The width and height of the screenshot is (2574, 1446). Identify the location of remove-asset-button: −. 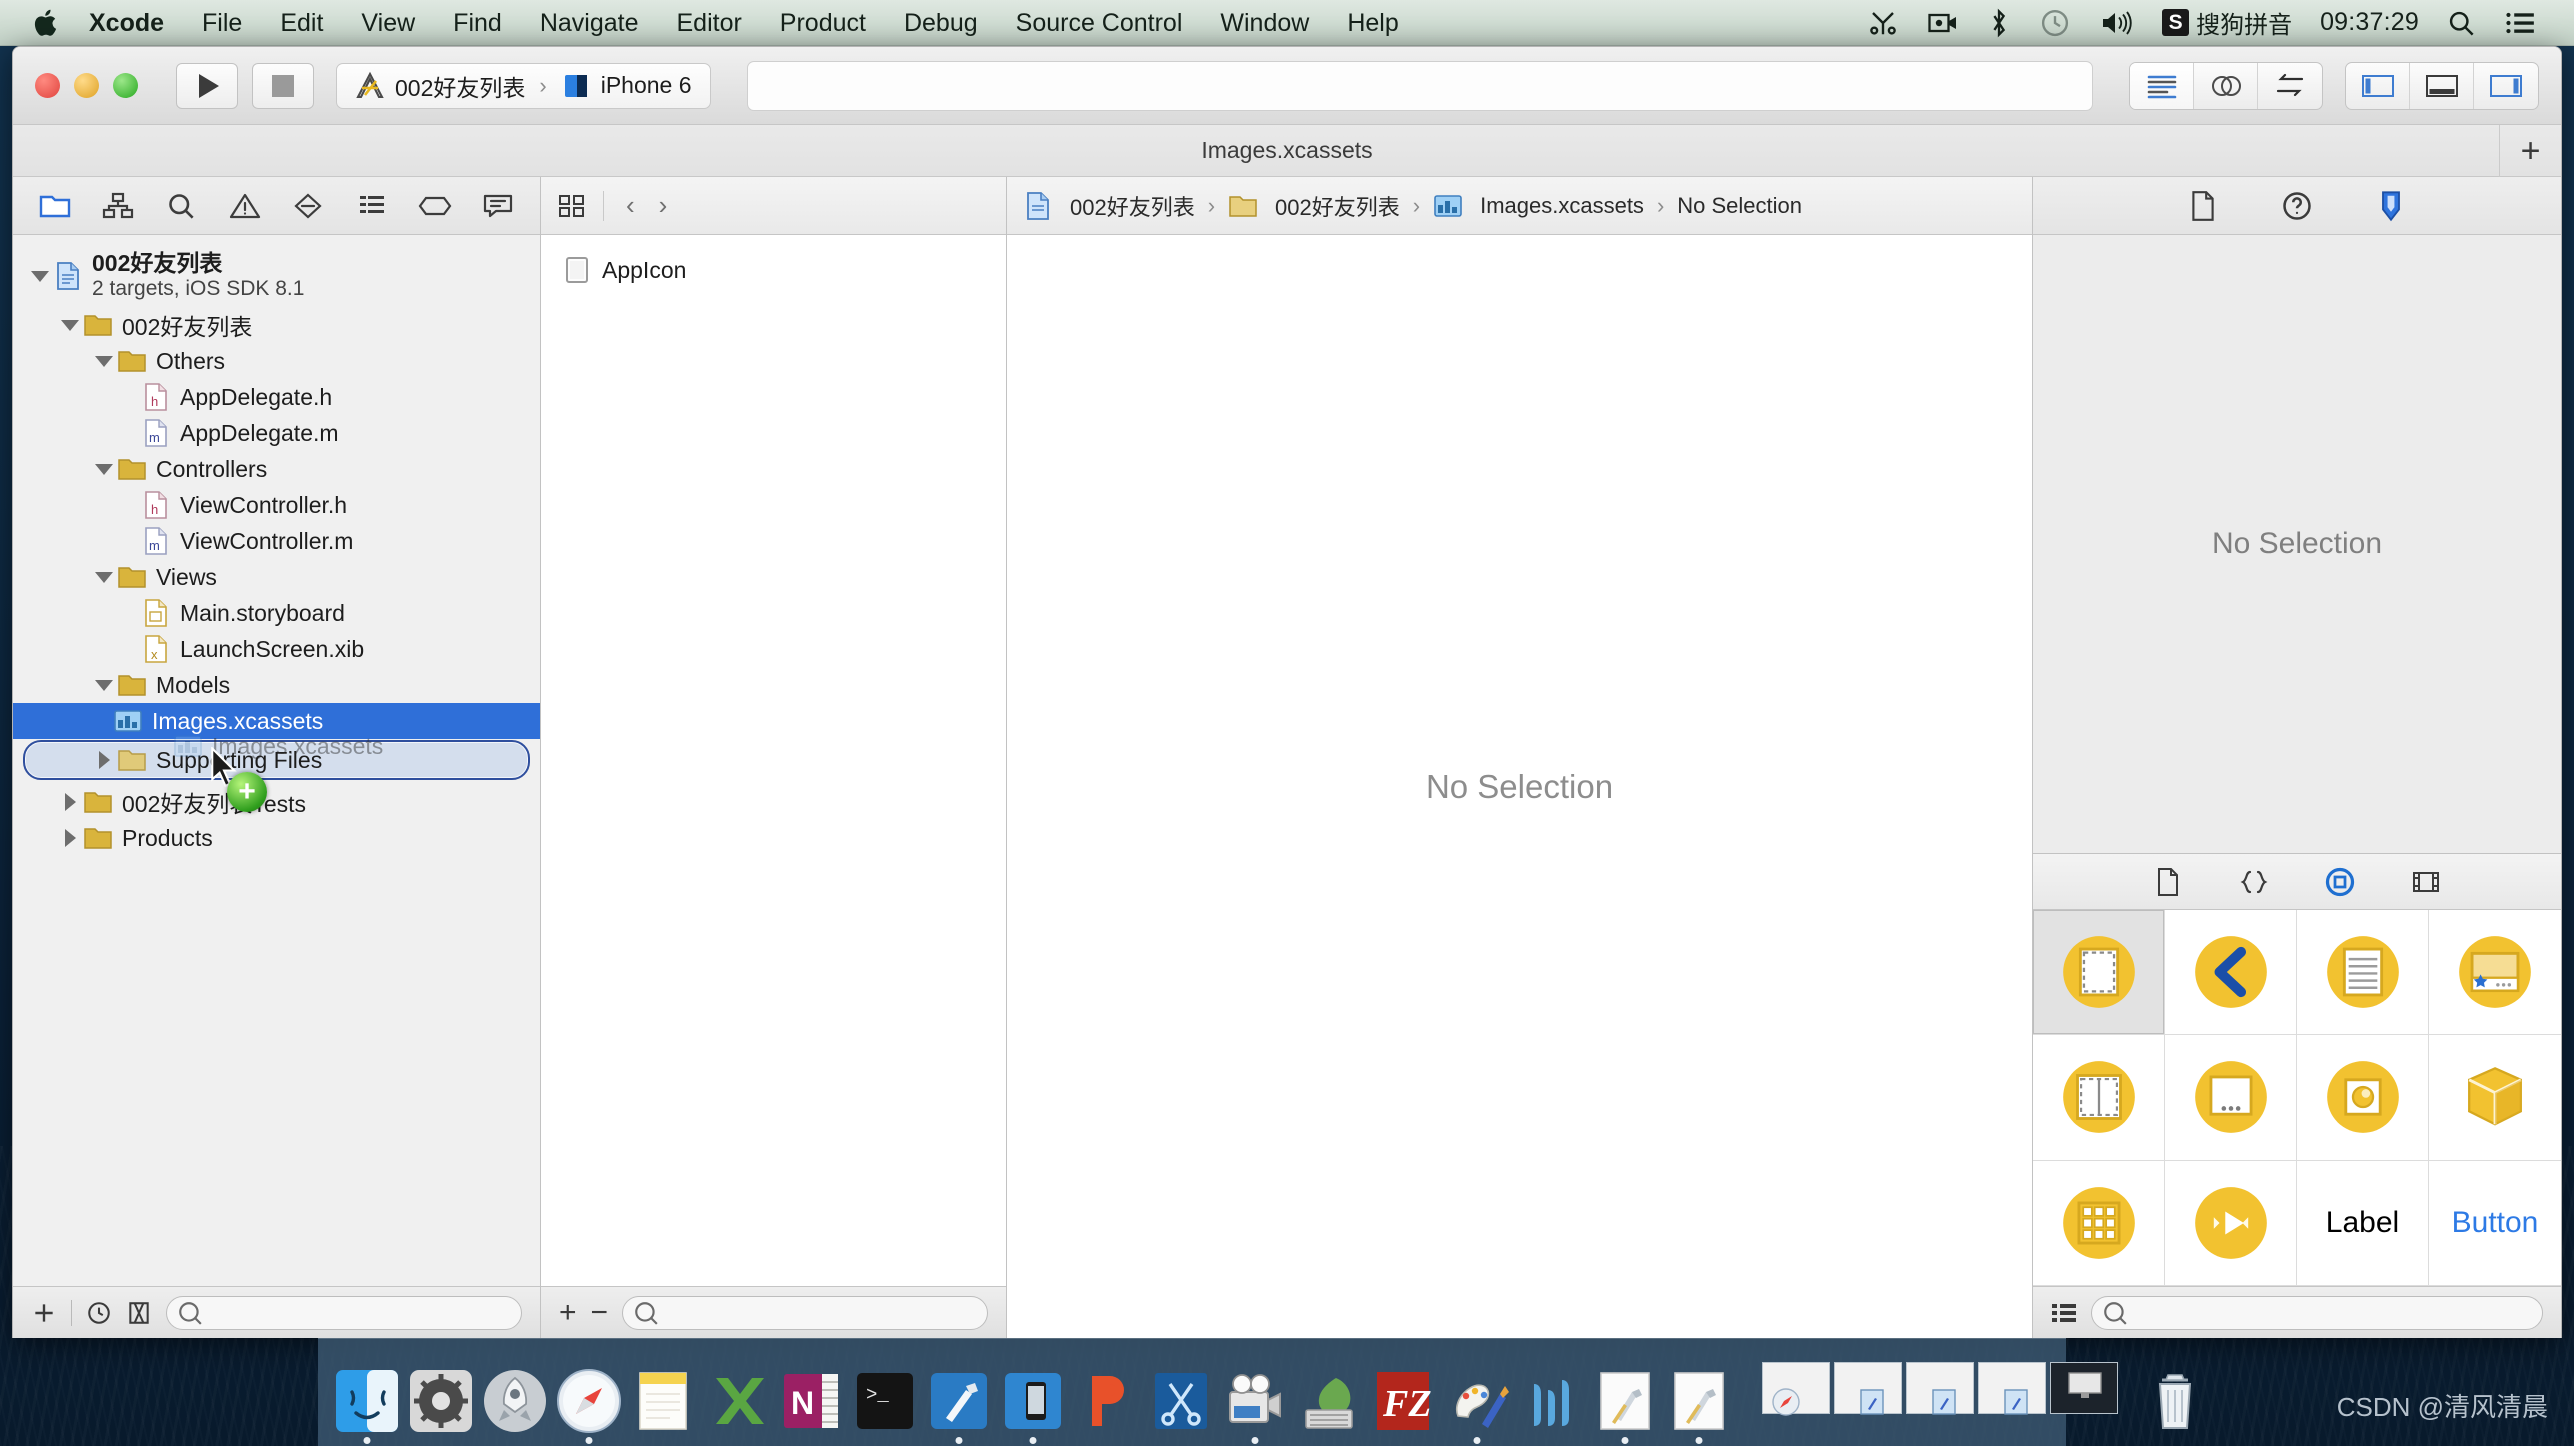
(600, 1313).